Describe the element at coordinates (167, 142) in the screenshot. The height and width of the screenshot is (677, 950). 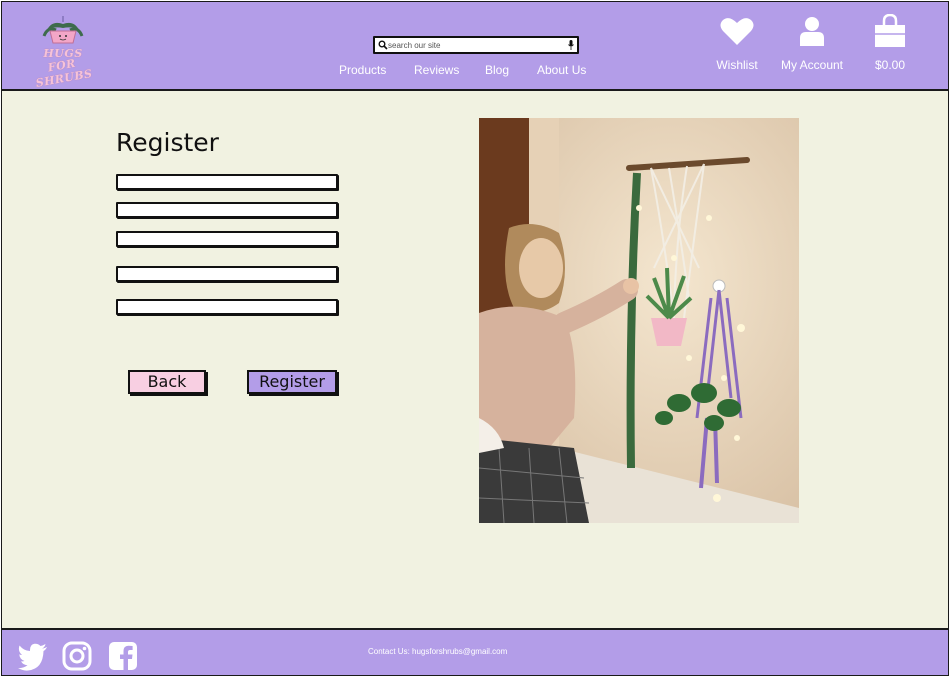
I see `page-title: Register` at that location.